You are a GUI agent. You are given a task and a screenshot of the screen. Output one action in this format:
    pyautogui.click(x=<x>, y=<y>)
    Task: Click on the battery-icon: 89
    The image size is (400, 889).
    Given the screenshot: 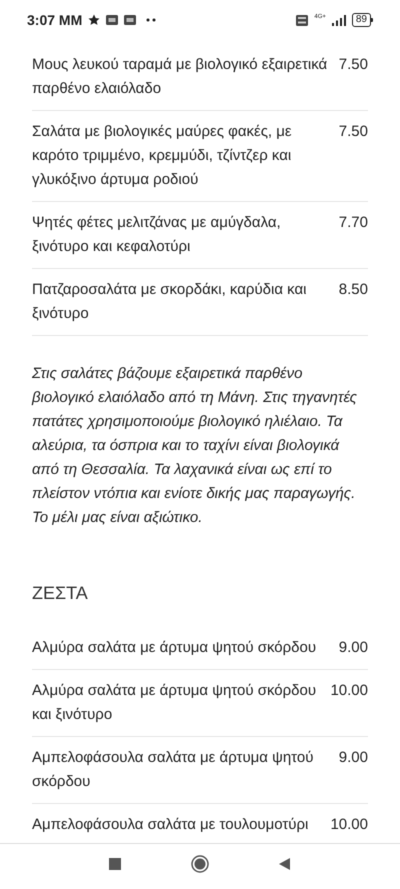 What is the action you would take?
    pyautogui.click(x=362, y=20)
    